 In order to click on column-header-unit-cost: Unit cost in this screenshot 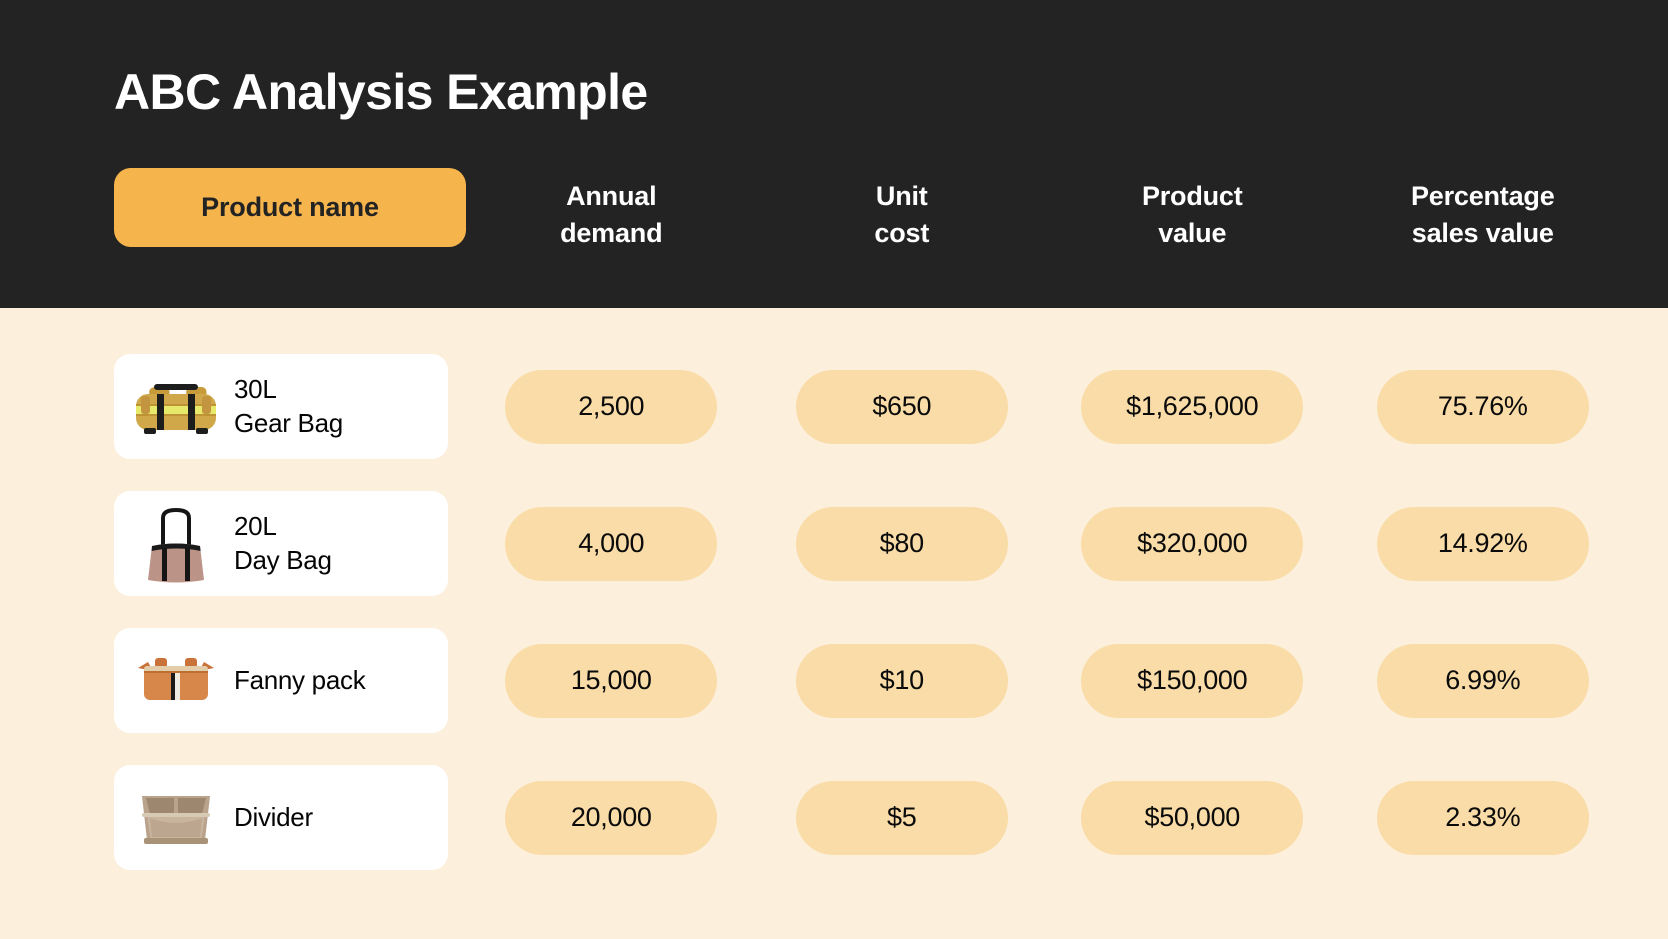, I will do `click(902, 210)`.